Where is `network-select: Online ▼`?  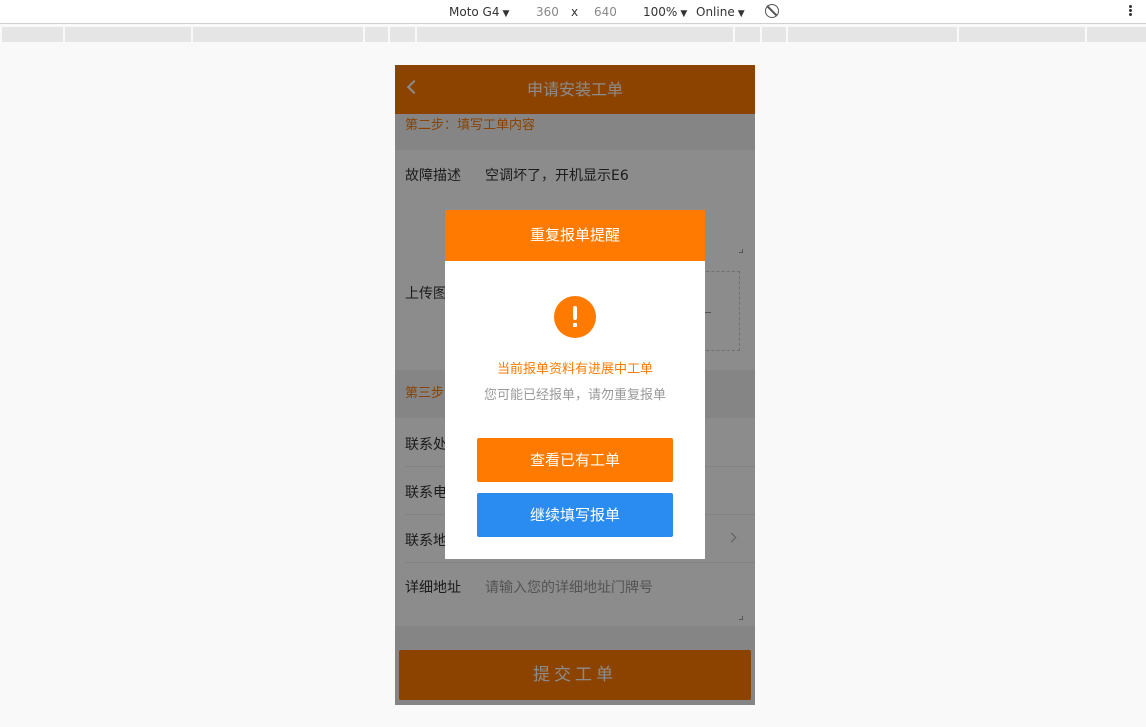
network-select: Online ▼ is located at coordinates (720, 12).